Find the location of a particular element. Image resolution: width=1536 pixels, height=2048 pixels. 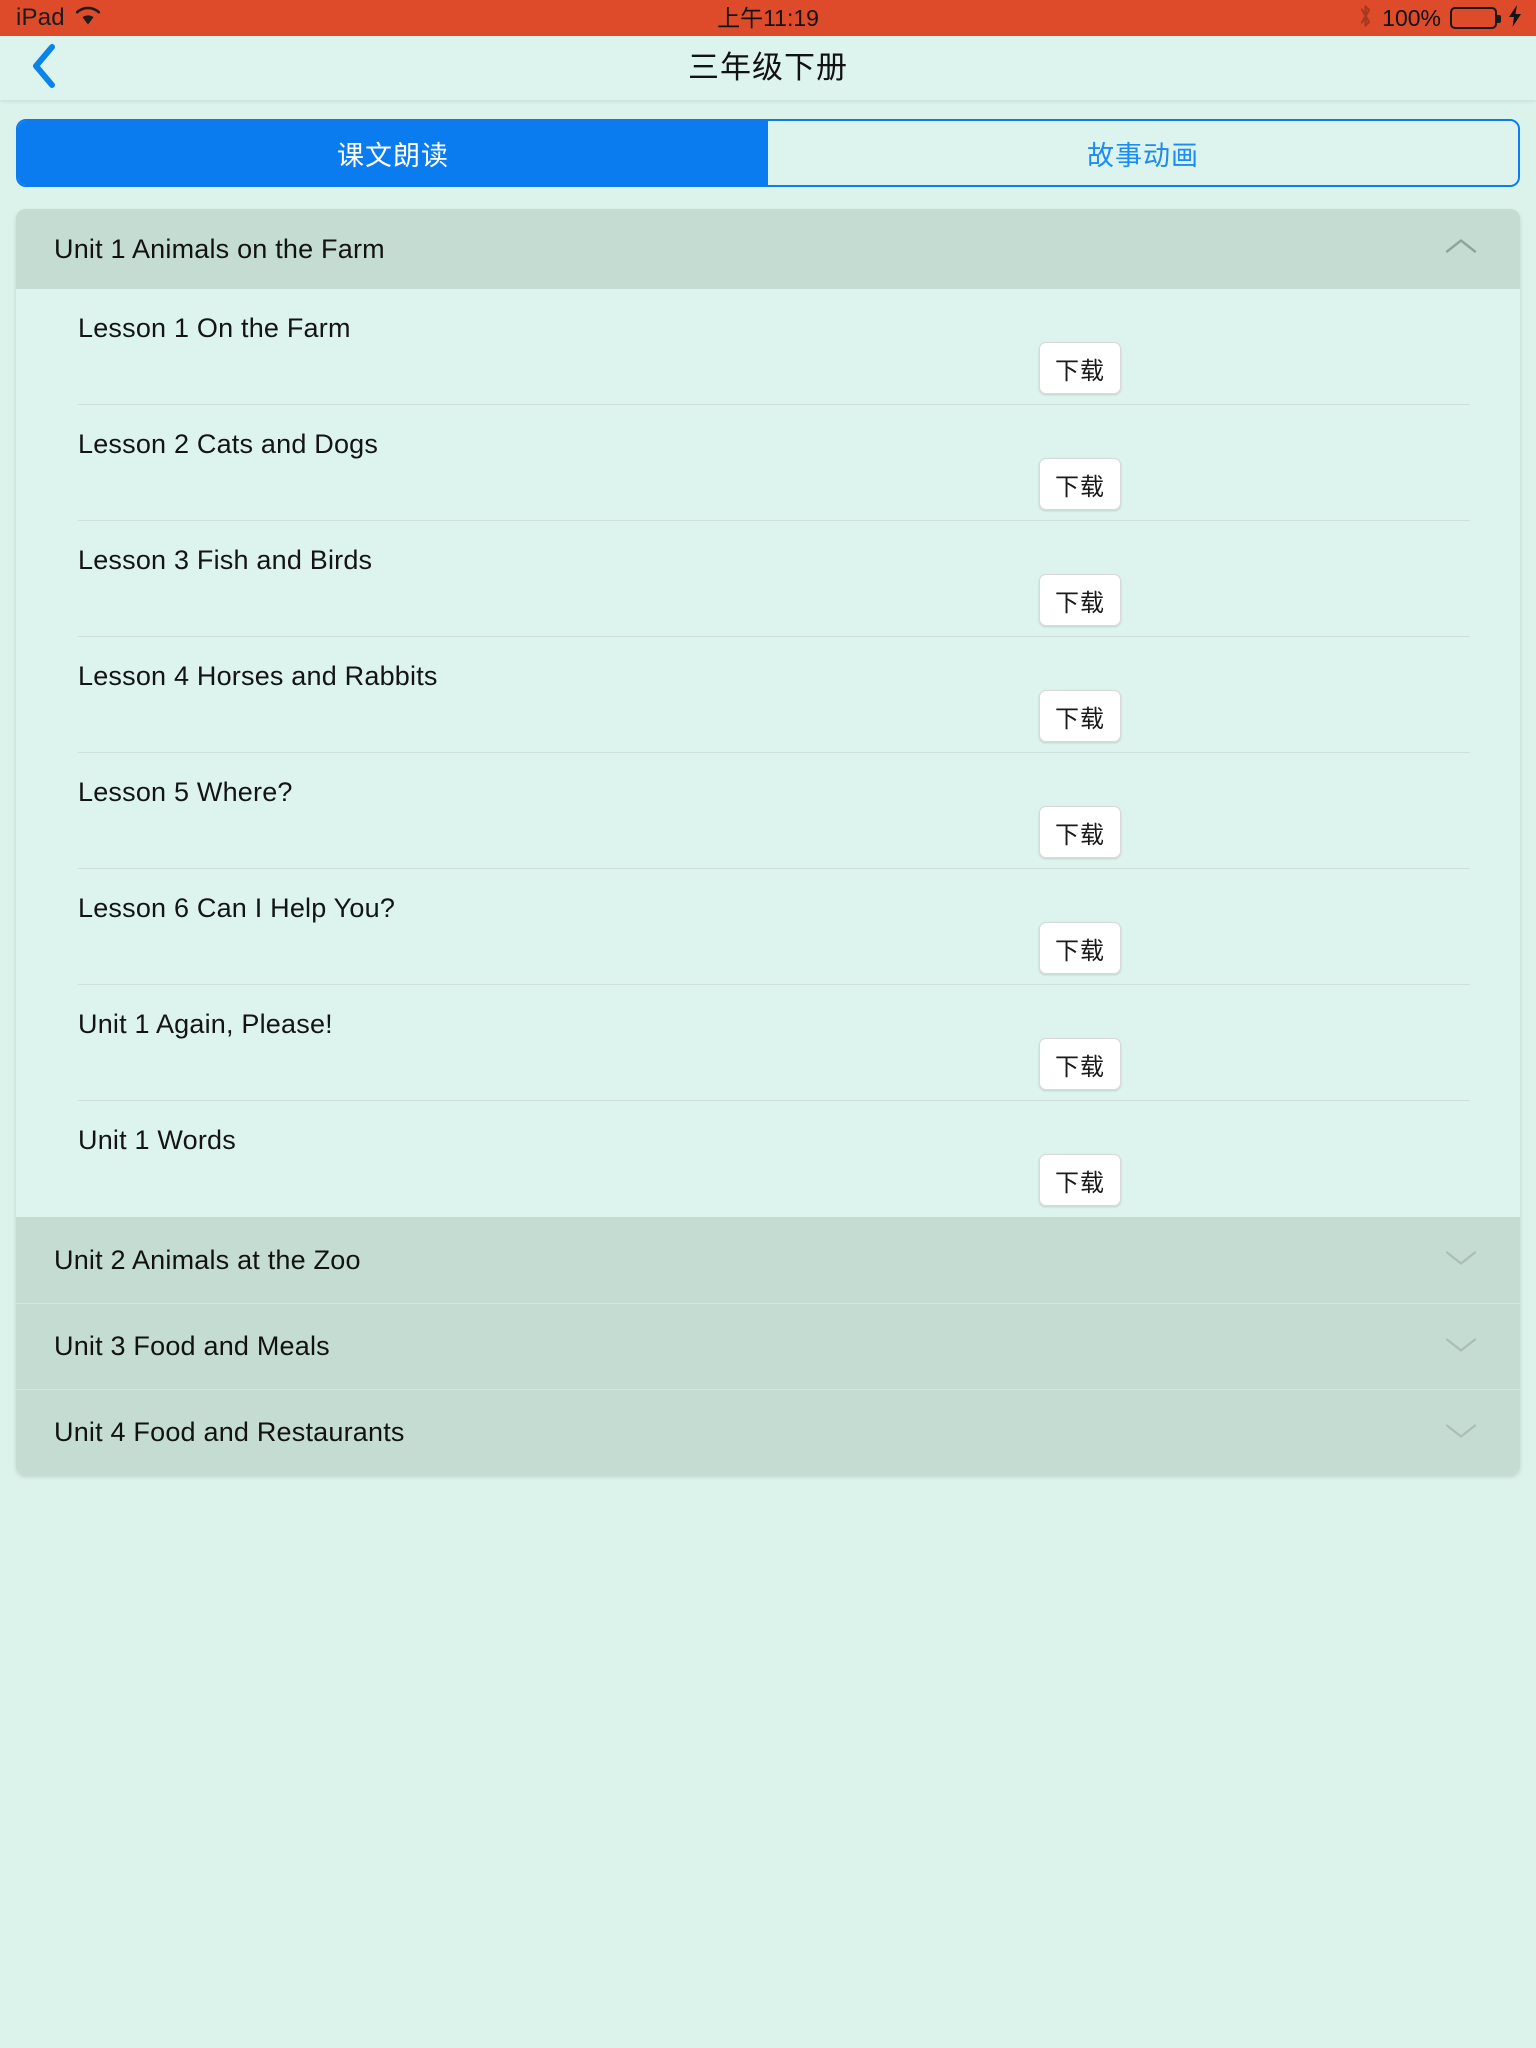

tab-story-animation: 故事动画 is located at coordinates (1143, 153).